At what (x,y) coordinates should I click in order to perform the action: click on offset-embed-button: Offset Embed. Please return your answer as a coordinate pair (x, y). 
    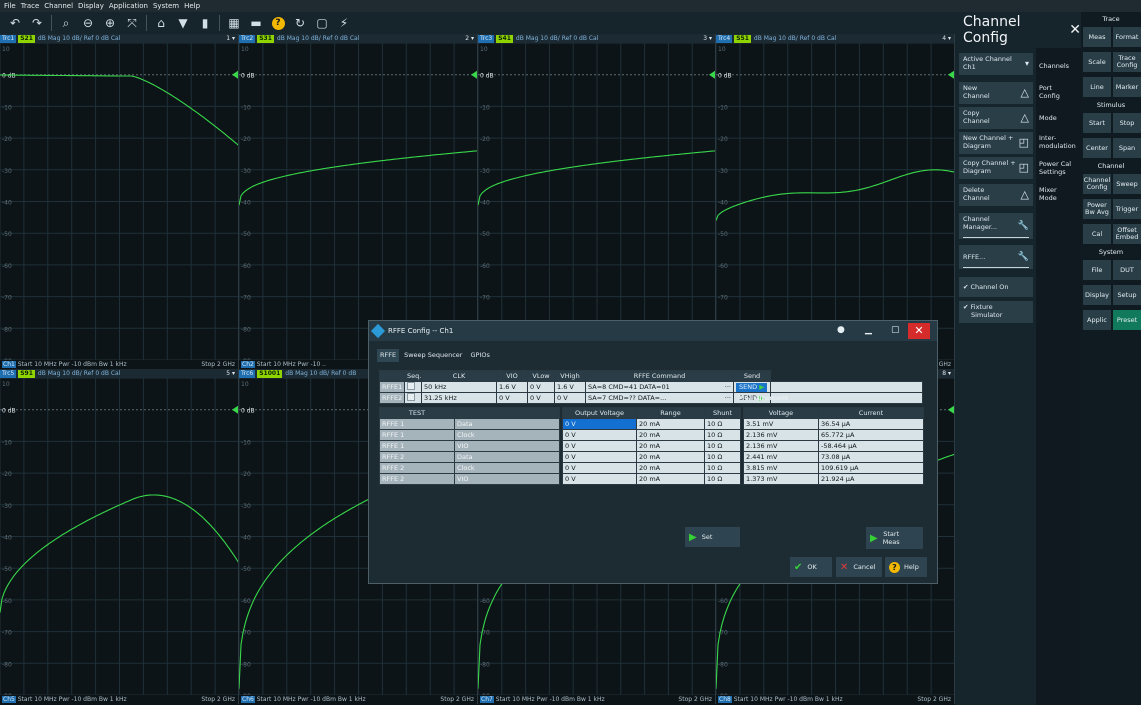
    Looking at the image, I should click on (1127, 234).